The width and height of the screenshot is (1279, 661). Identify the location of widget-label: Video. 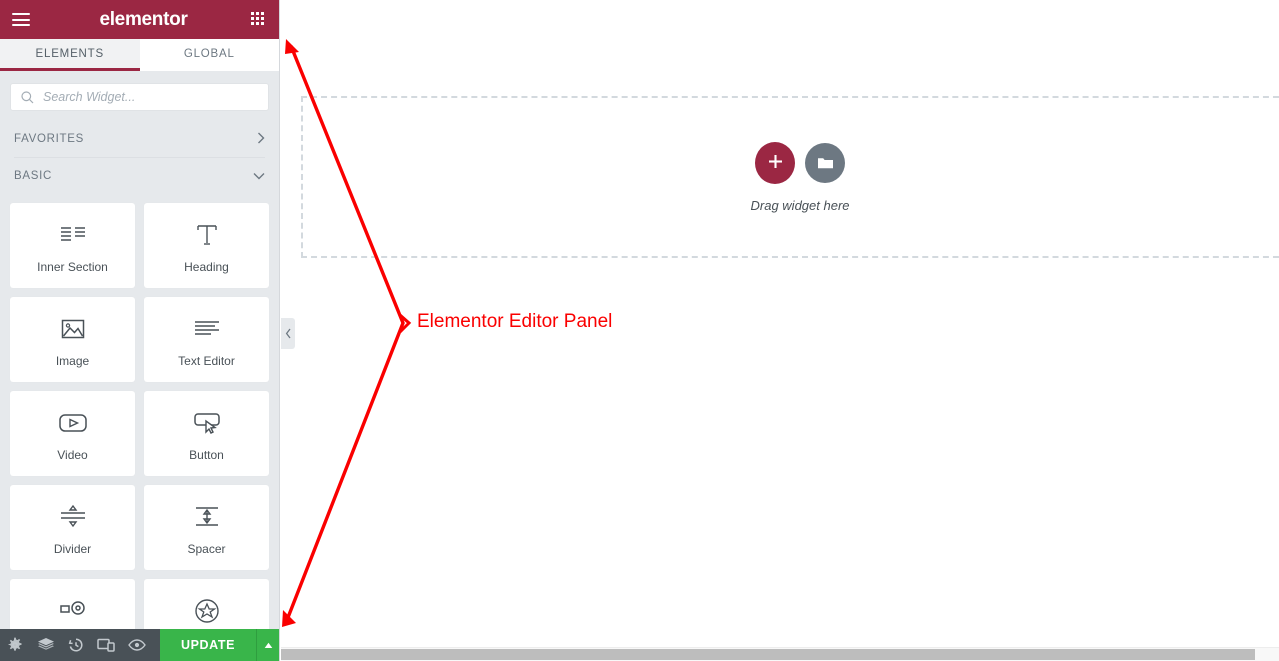
(72, 454).